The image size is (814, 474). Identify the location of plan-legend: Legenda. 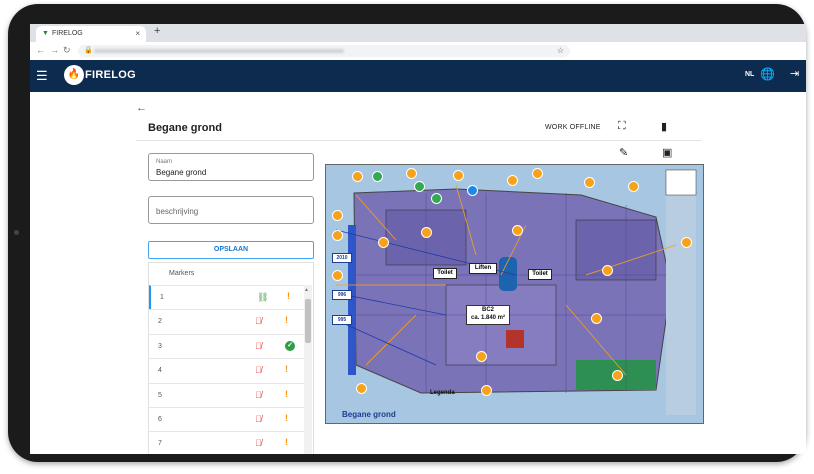
(442, 393).